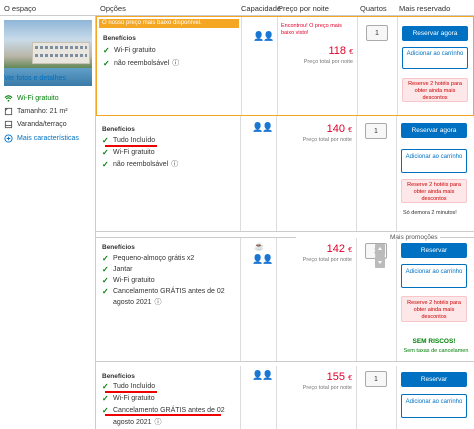  What do you see at coordinates (8, 98) in the screenshot?
I see `wifi-icon` at bounding box center [8, 98].